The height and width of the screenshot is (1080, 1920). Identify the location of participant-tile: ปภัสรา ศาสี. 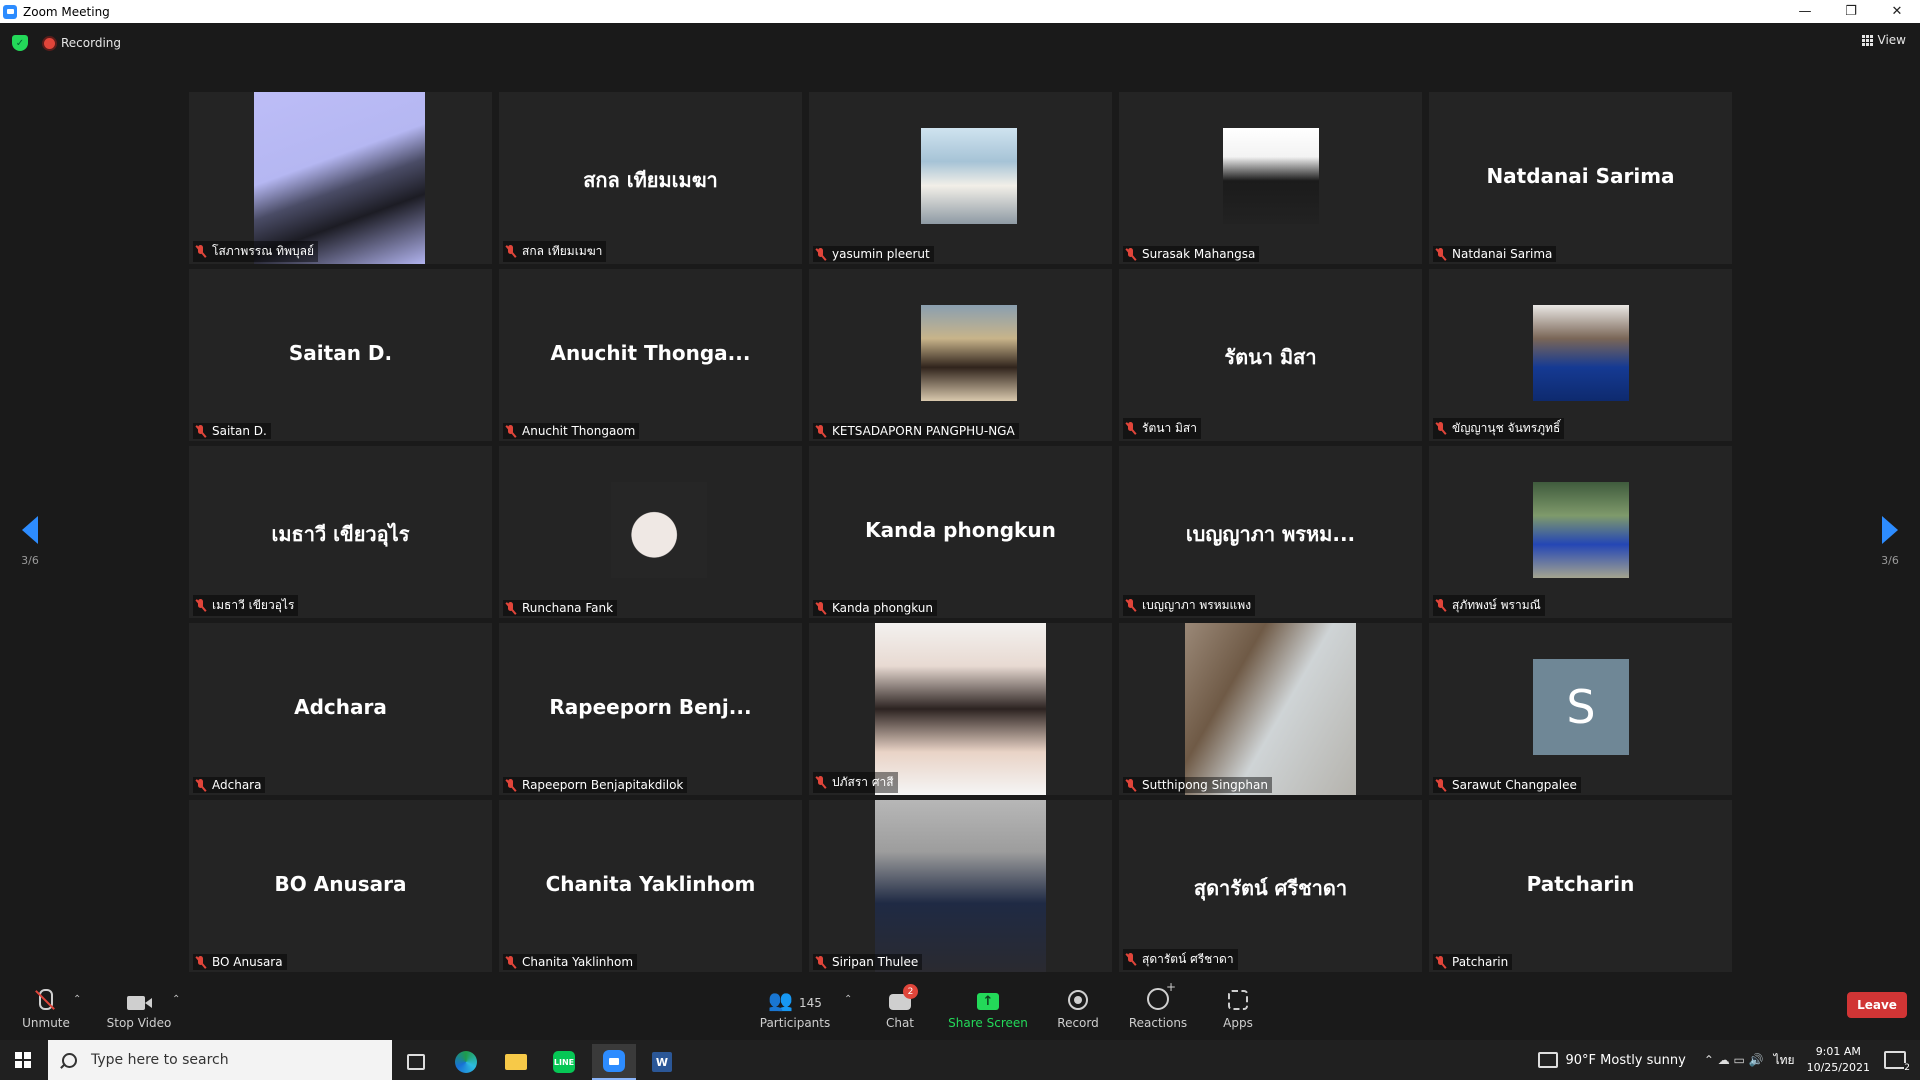
(960, 709).